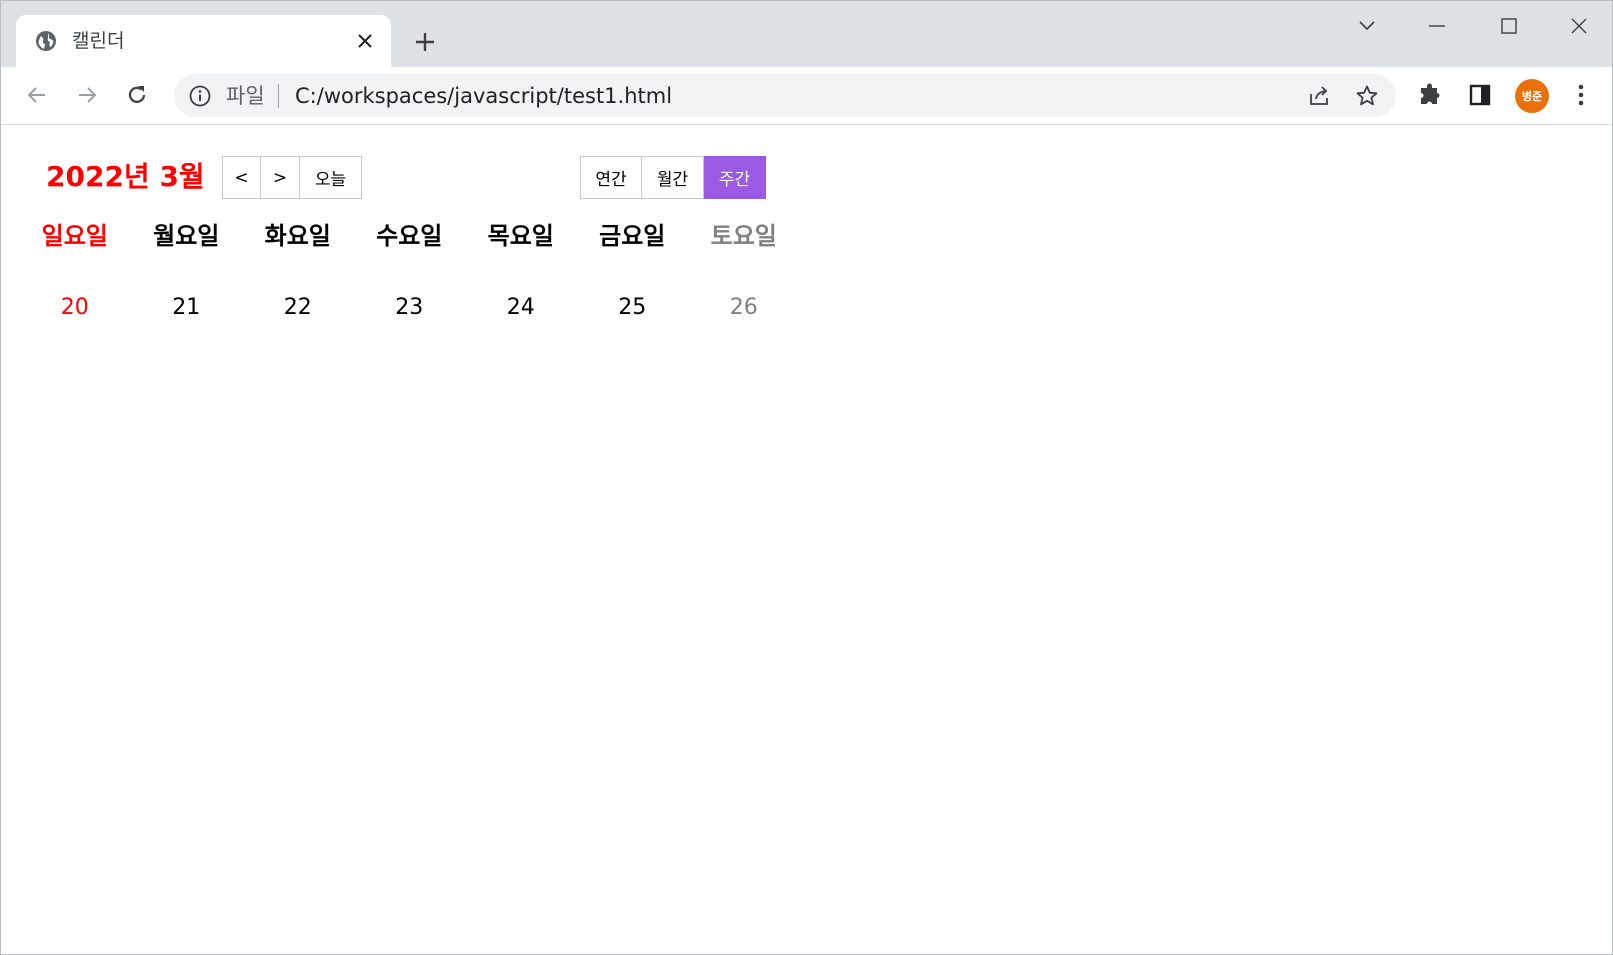 This screenshot has height=955, width=1613. Describe the element at coordinates (98, 41) in the screenshot. I see `tab-title: 캘린더` at that location.